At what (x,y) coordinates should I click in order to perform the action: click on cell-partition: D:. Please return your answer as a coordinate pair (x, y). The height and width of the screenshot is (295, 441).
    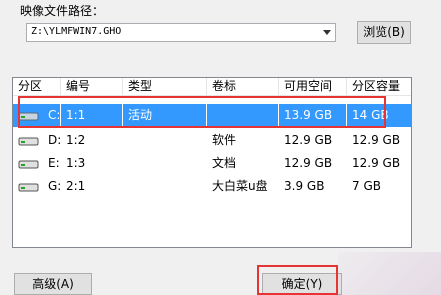
    Looking at the image, I should click on (55, 140).